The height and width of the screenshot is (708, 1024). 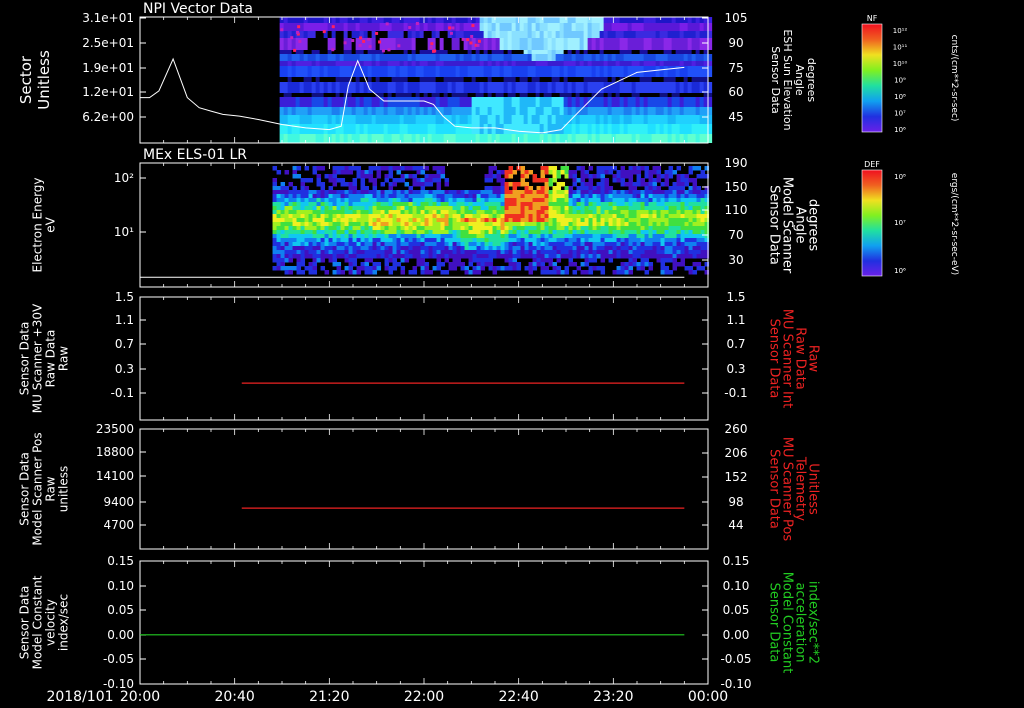 I want to click on y-tick-label: -0.1, so click(x=122, y=393).